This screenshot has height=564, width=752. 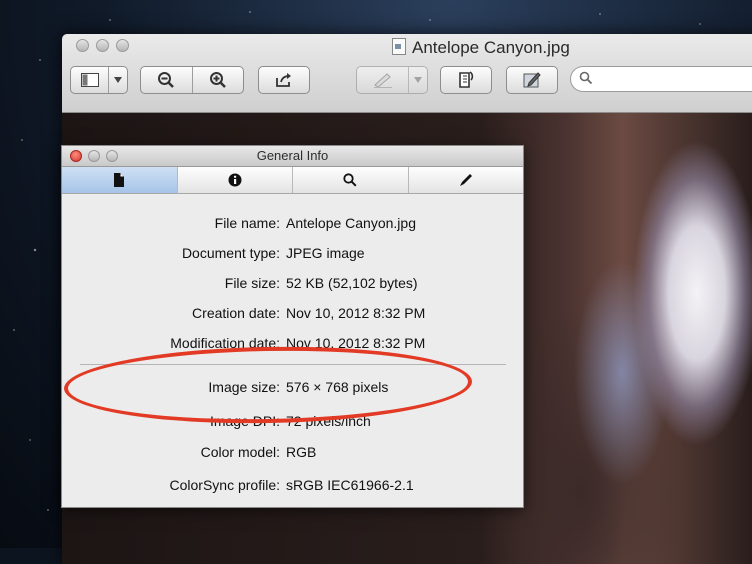 I want to click on info-label: Color model:, so click(x=240, y=452).